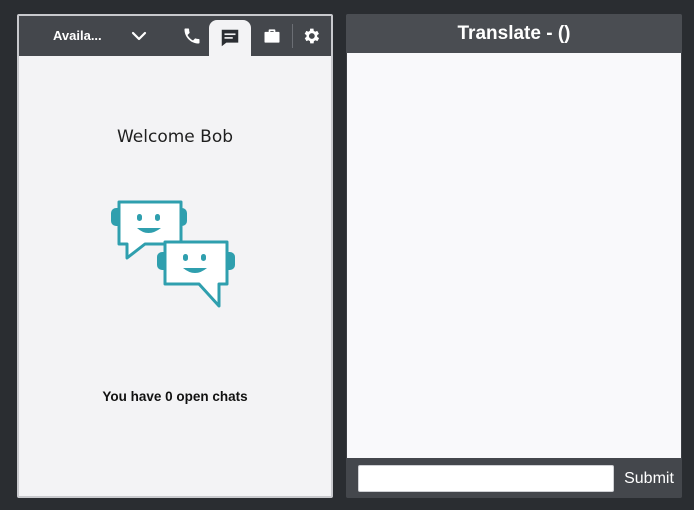  I want to click on translate-footer: Submit, so click(514, 478).